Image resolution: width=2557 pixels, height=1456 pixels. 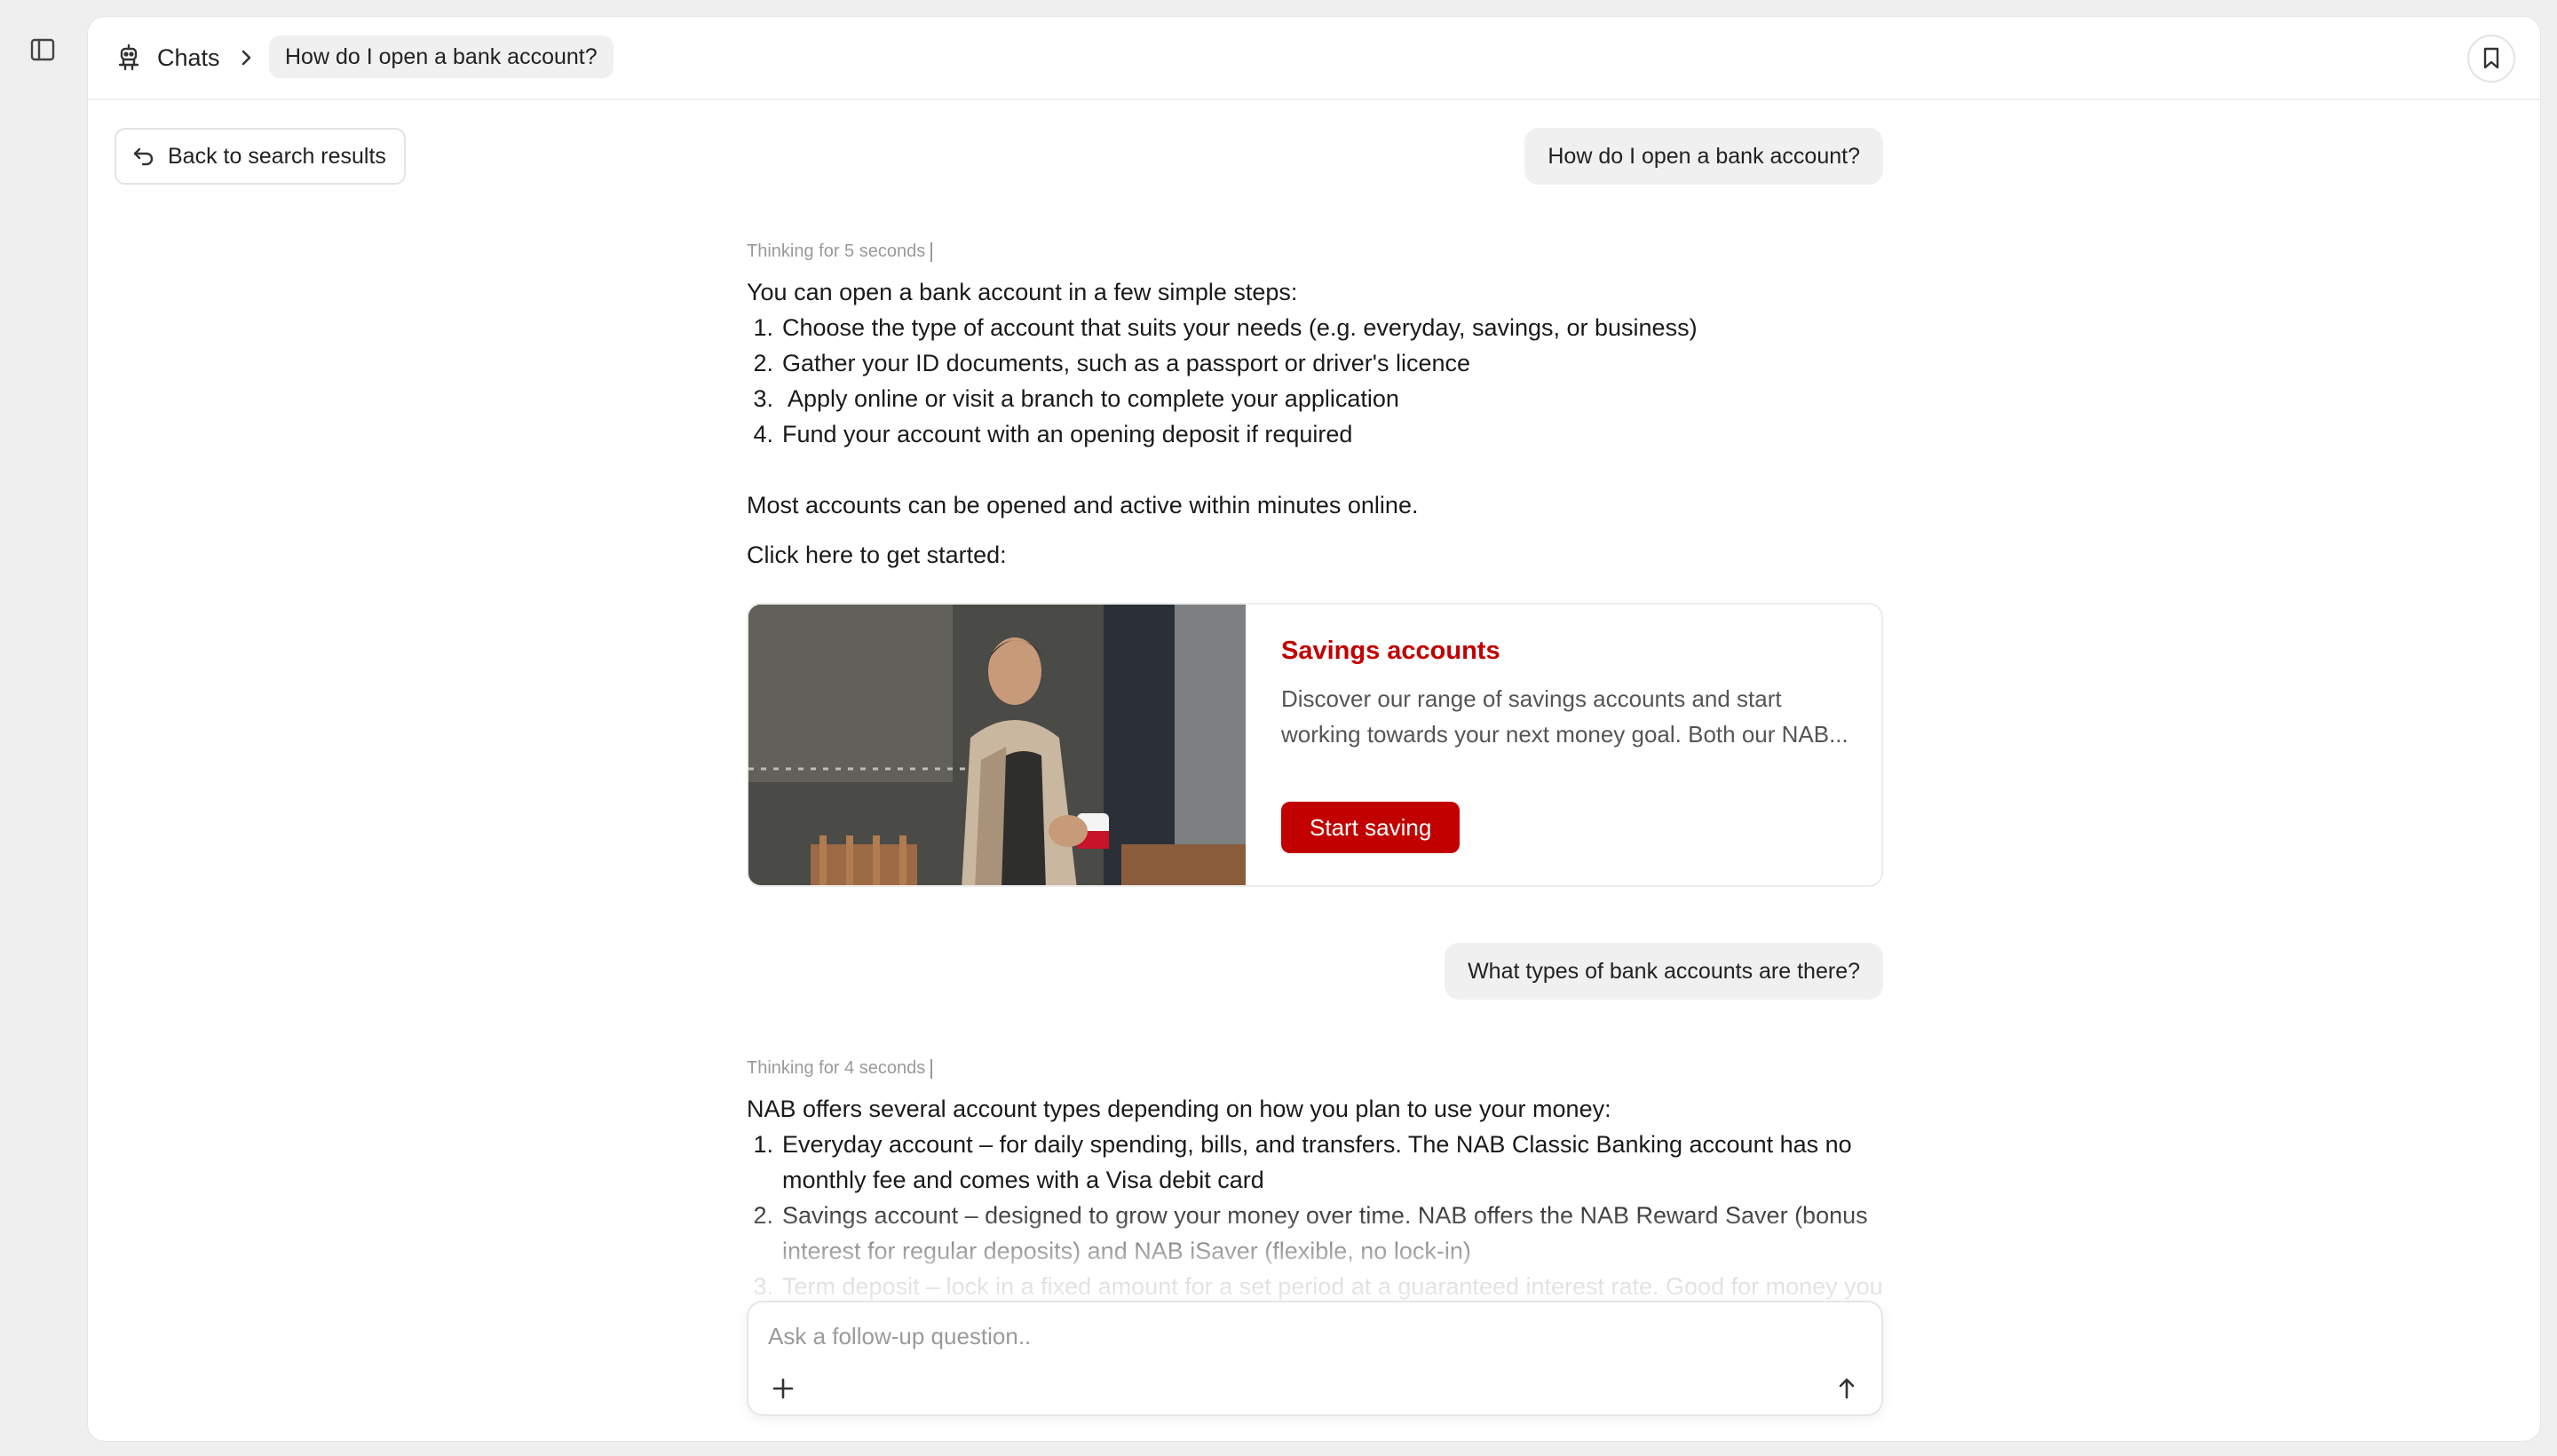 What do you see at coordinates (877, 555) in the screenshot?
I see `cta-intro: Click here to get started:` at bounding box center [877, 555].